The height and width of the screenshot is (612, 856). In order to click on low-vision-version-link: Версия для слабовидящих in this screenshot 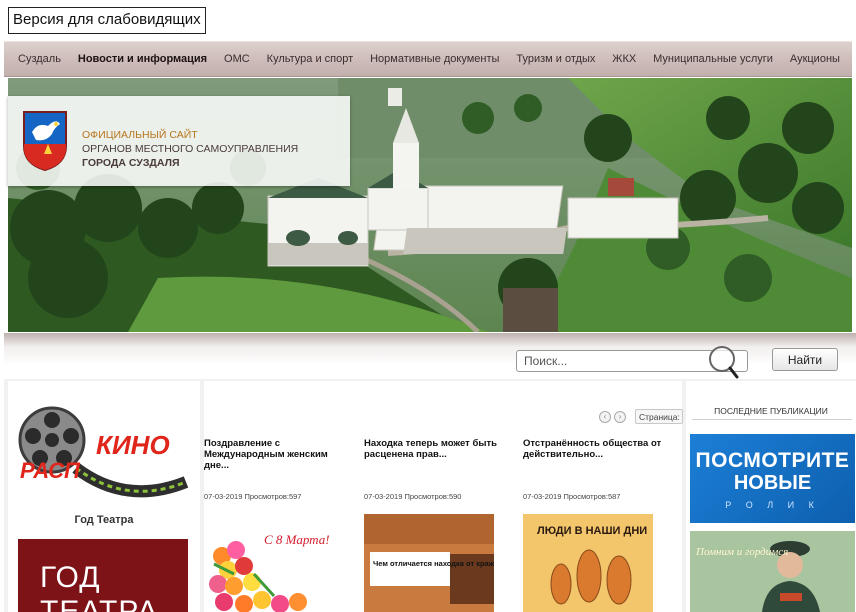, I will do `click(107, 20)`.